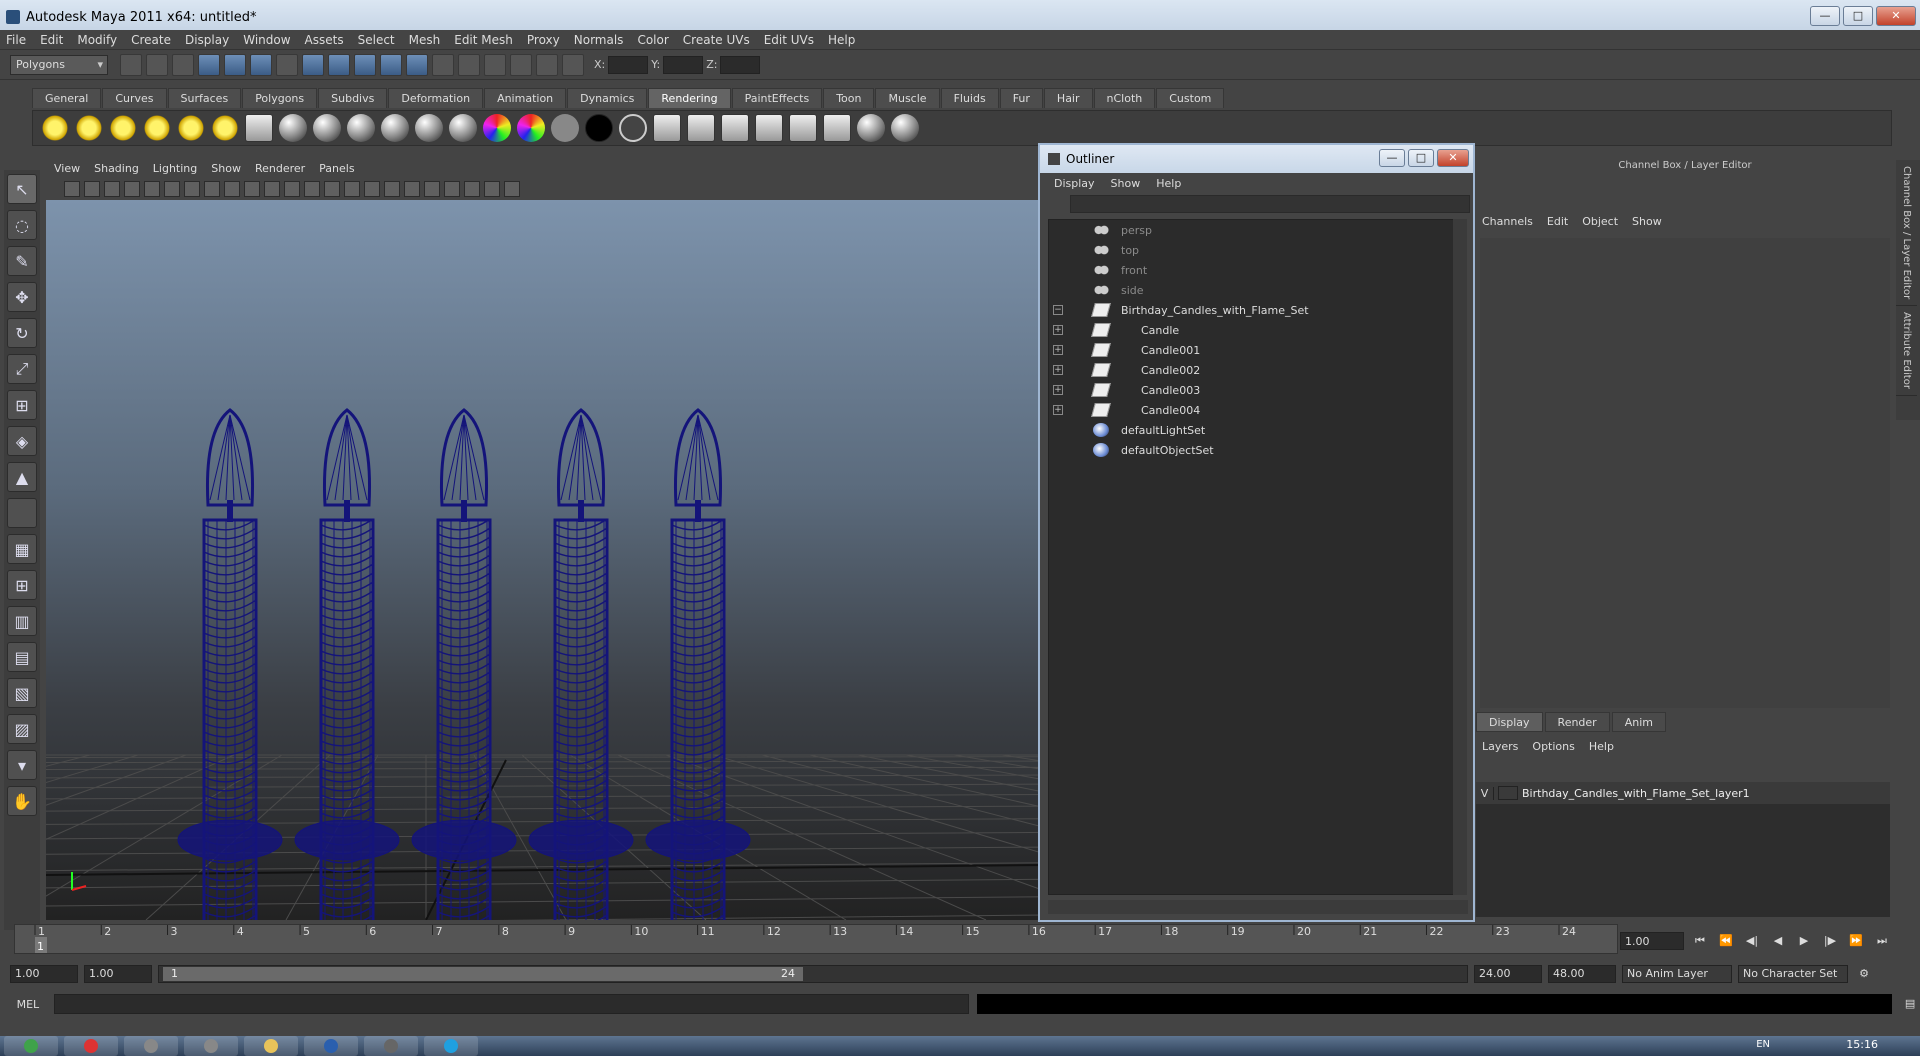  I want to click on last-tool-icon: ▲, so click(22, 477).